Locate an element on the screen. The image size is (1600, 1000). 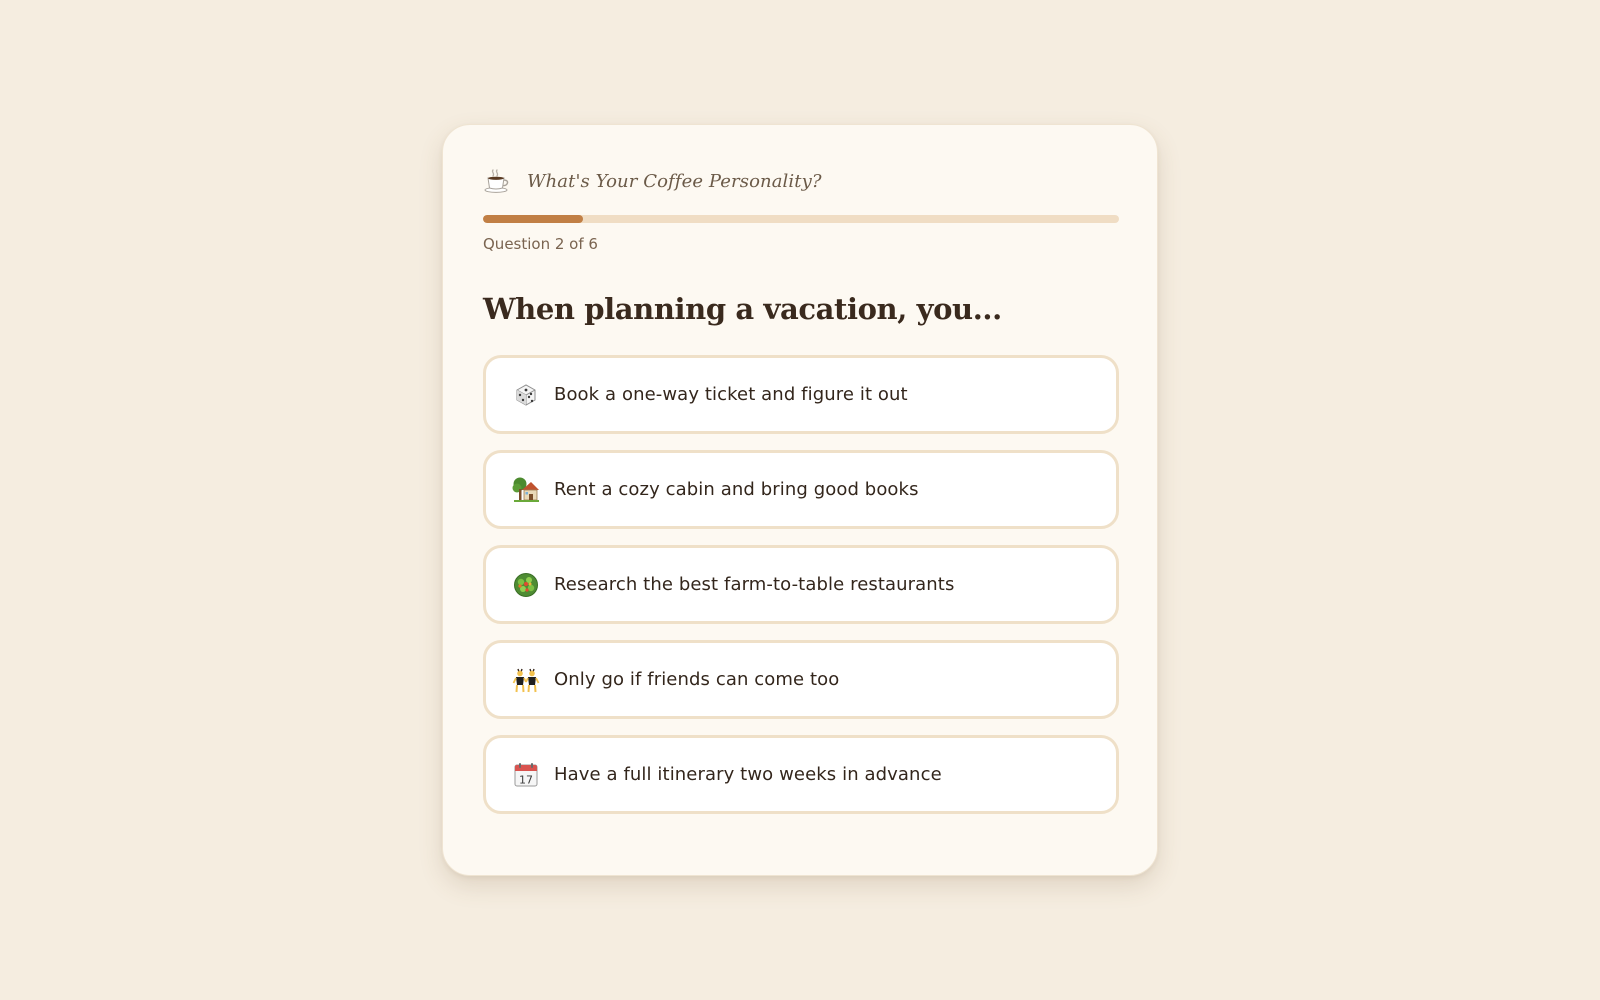
dice-icon is located at coordinates (526, 395).